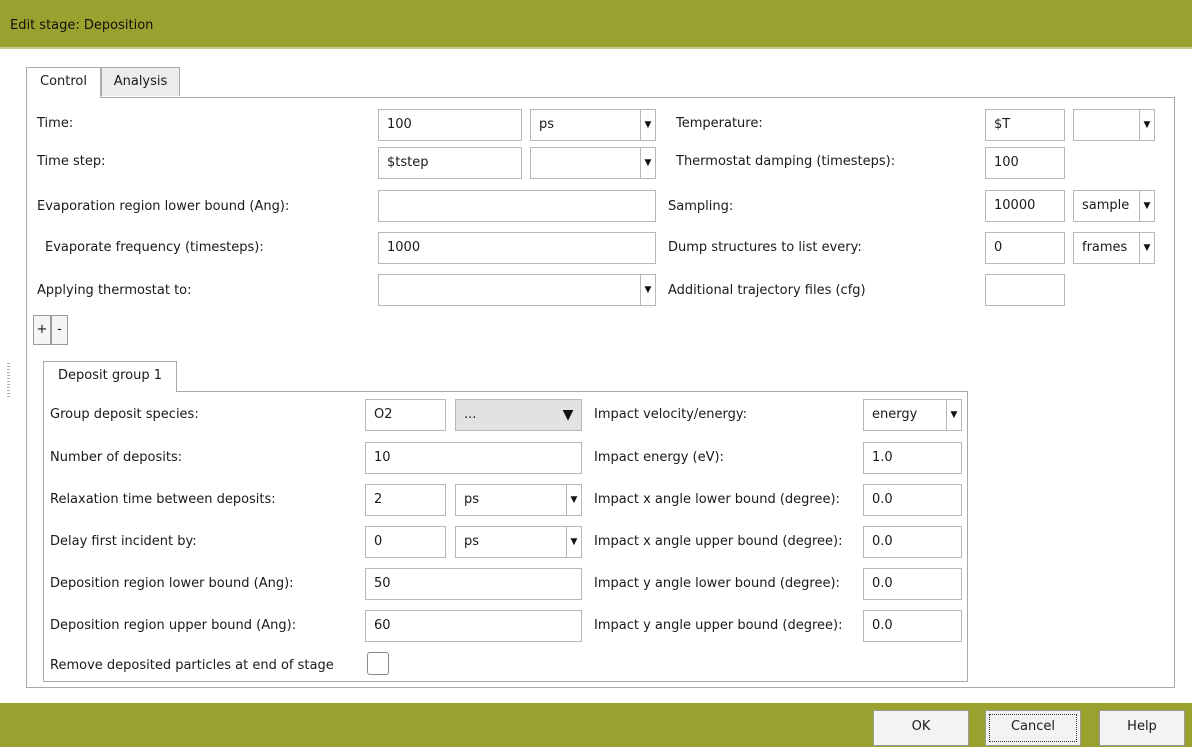 This screenshot has height=747, width=1192. I want to click on species-select: ... ▼, so click(518, 415).